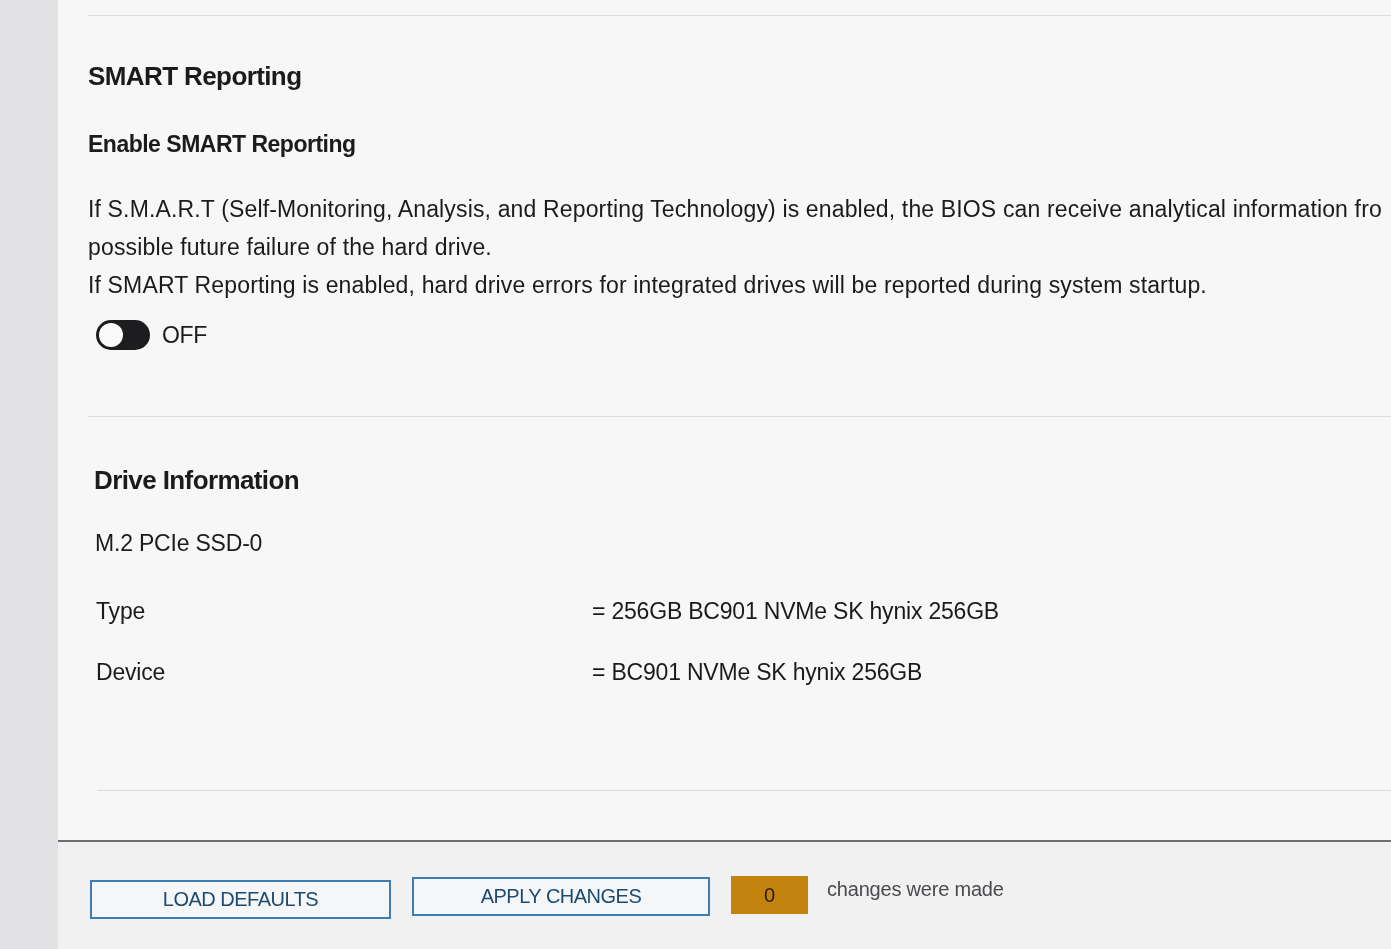  Describe the element at coordinates (197, 480) in the screenshot. I see `section-heading: Drive Information` at that location.